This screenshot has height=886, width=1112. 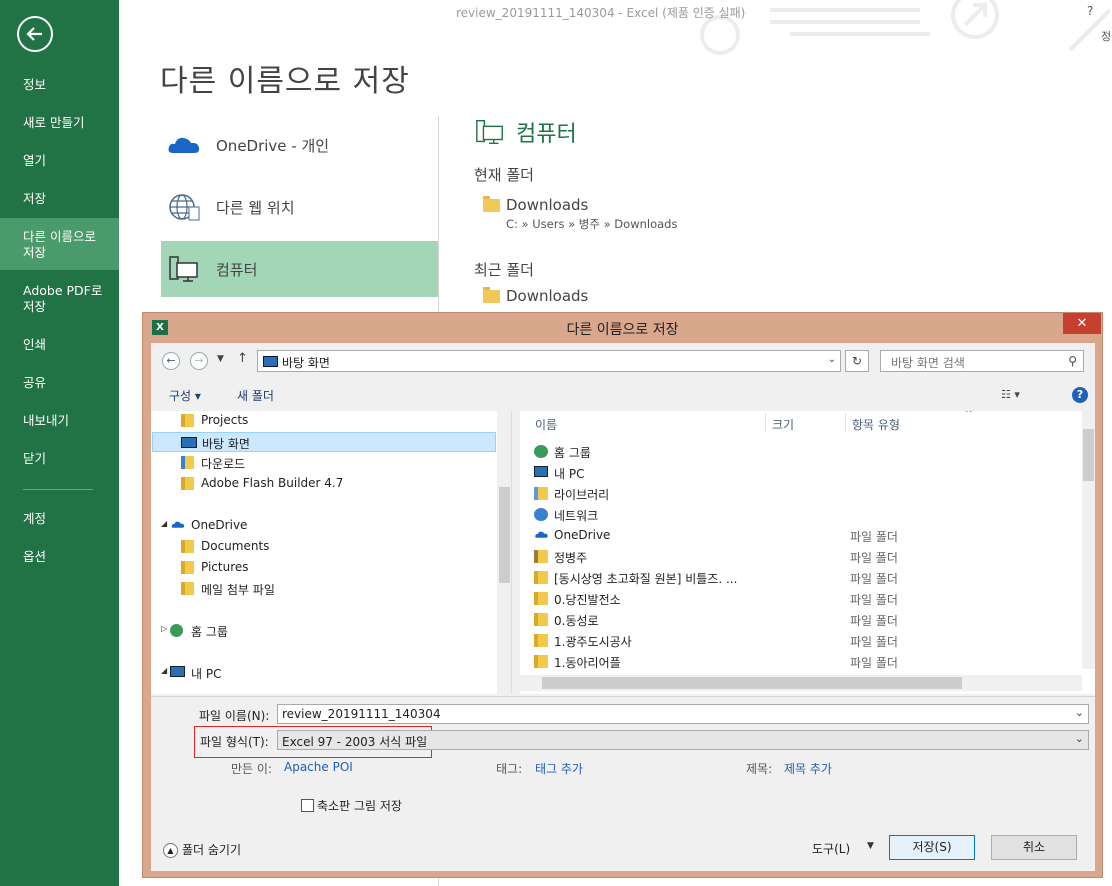 What do you see at coordinates (326, 631) in the screenshot?
I see `tree-item: ▷ 홈 그룹` at bounding box center [326, 631].